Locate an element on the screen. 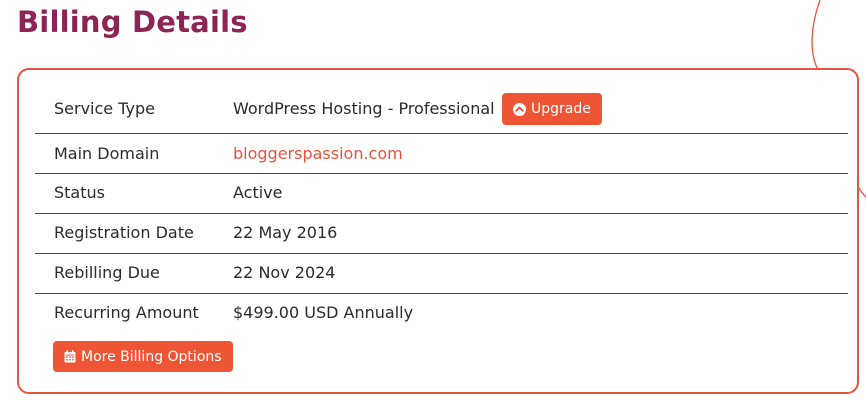 Image resolution: width=866 pixels, height=402 pixels. details-row-recurring-amount: Recurring Amount $499.00 USD Annually is located at coordinates (441, 314).